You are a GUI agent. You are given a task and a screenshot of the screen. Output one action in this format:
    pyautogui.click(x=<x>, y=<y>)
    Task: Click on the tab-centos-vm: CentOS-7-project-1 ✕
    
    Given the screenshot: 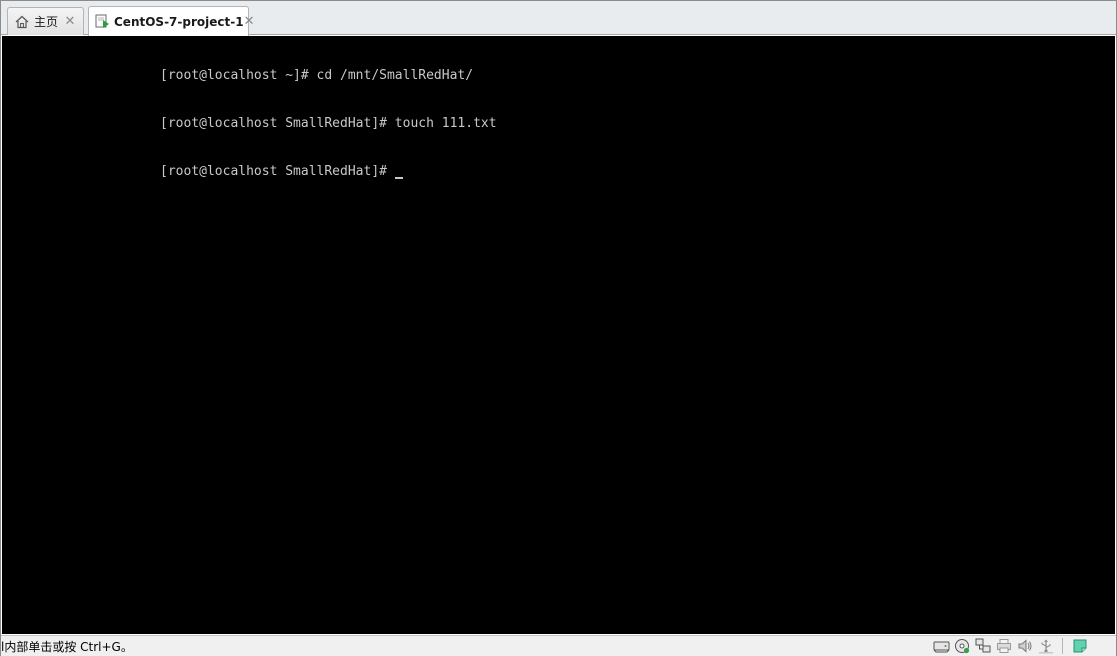 What is the action you would take?
    pyautogui.click(x=171, y=21)
    